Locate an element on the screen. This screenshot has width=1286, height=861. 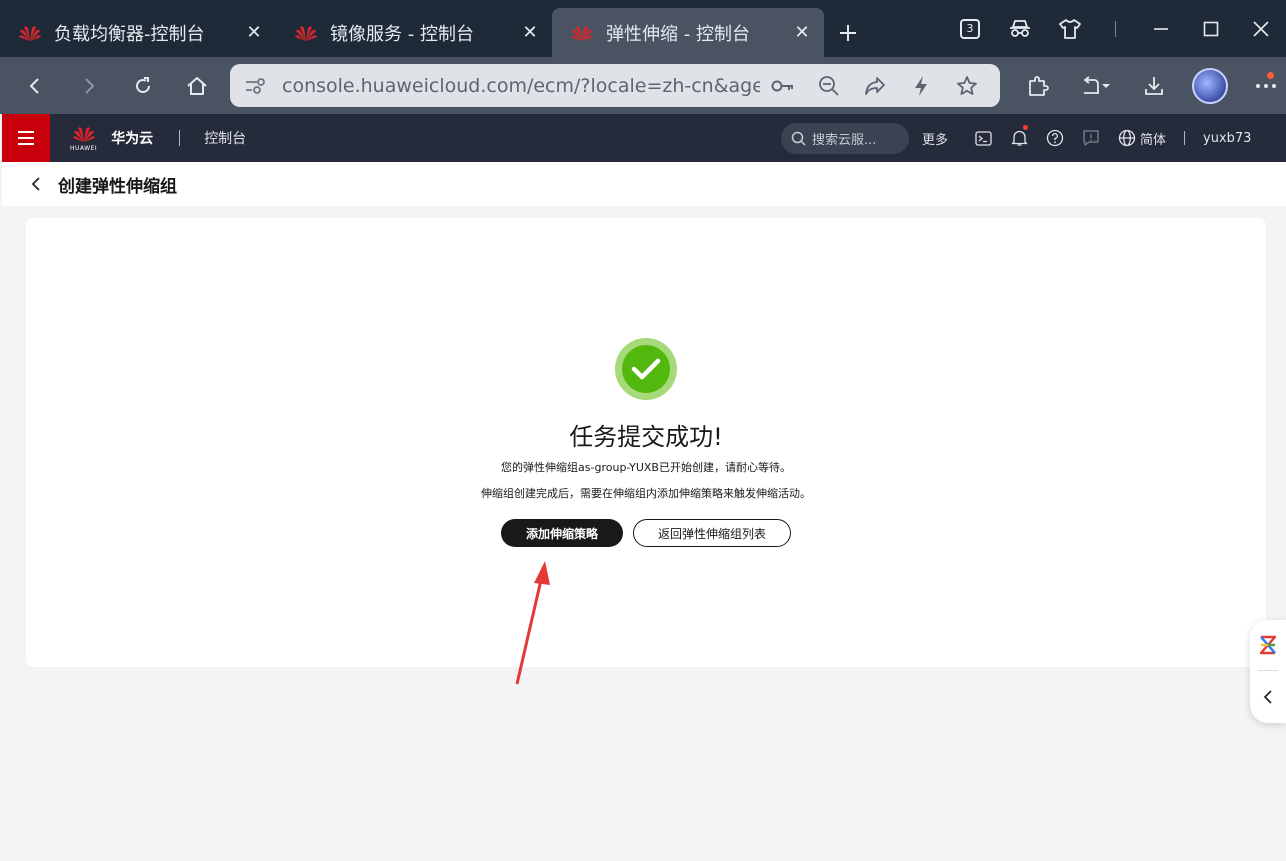
lightning-icon is located at coordinates (921, 86).